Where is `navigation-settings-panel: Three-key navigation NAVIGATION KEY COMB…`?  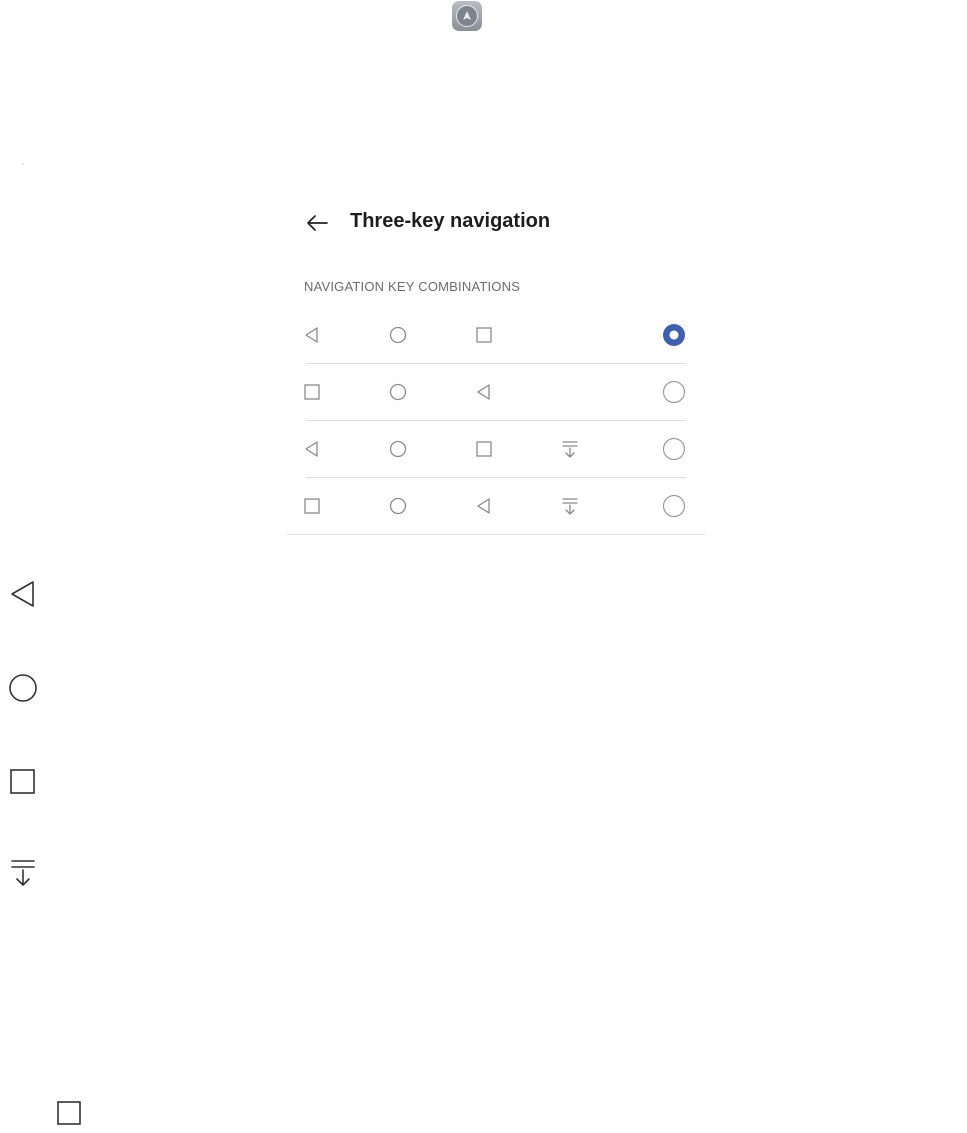
navigation-settings-panel: Three-key navigation NAVIGATION KEY COMB… is located at coordinates (496, 365).